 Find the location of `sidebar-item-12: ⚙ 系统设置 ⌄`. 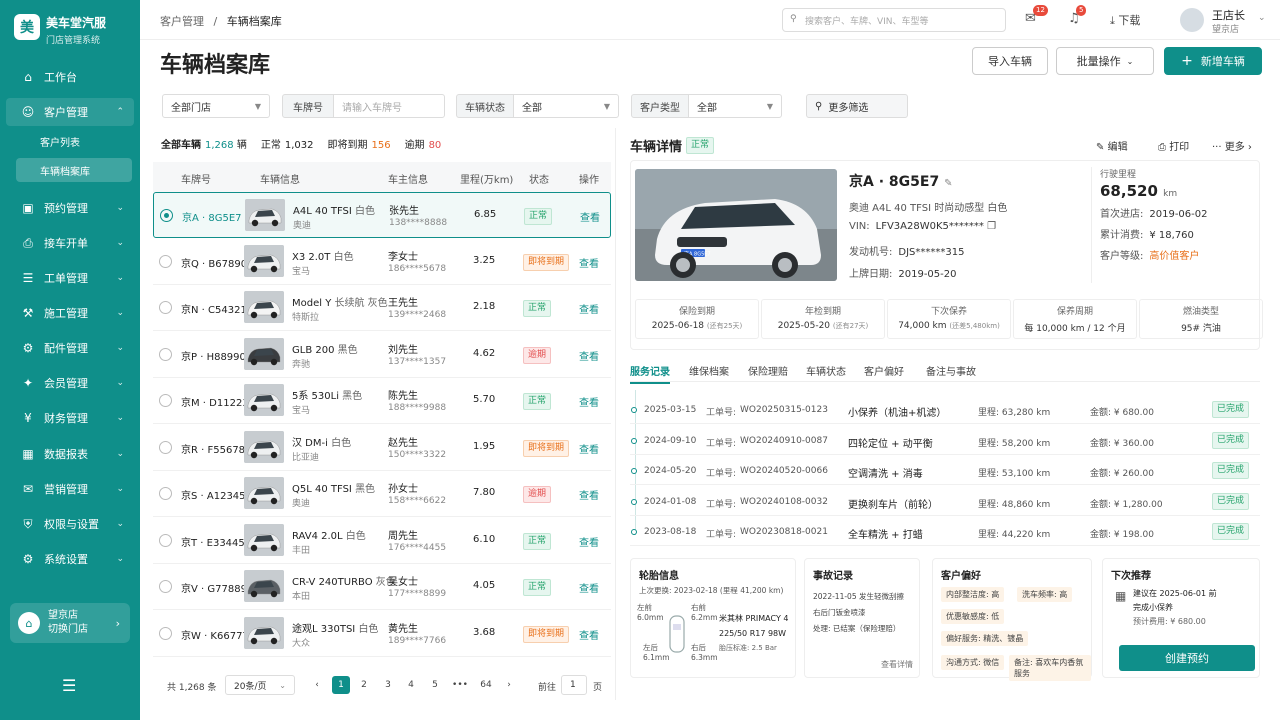

sidebar-item-12: ⚙ 系统设置 ⌄ is located at coordinates (70, 559).